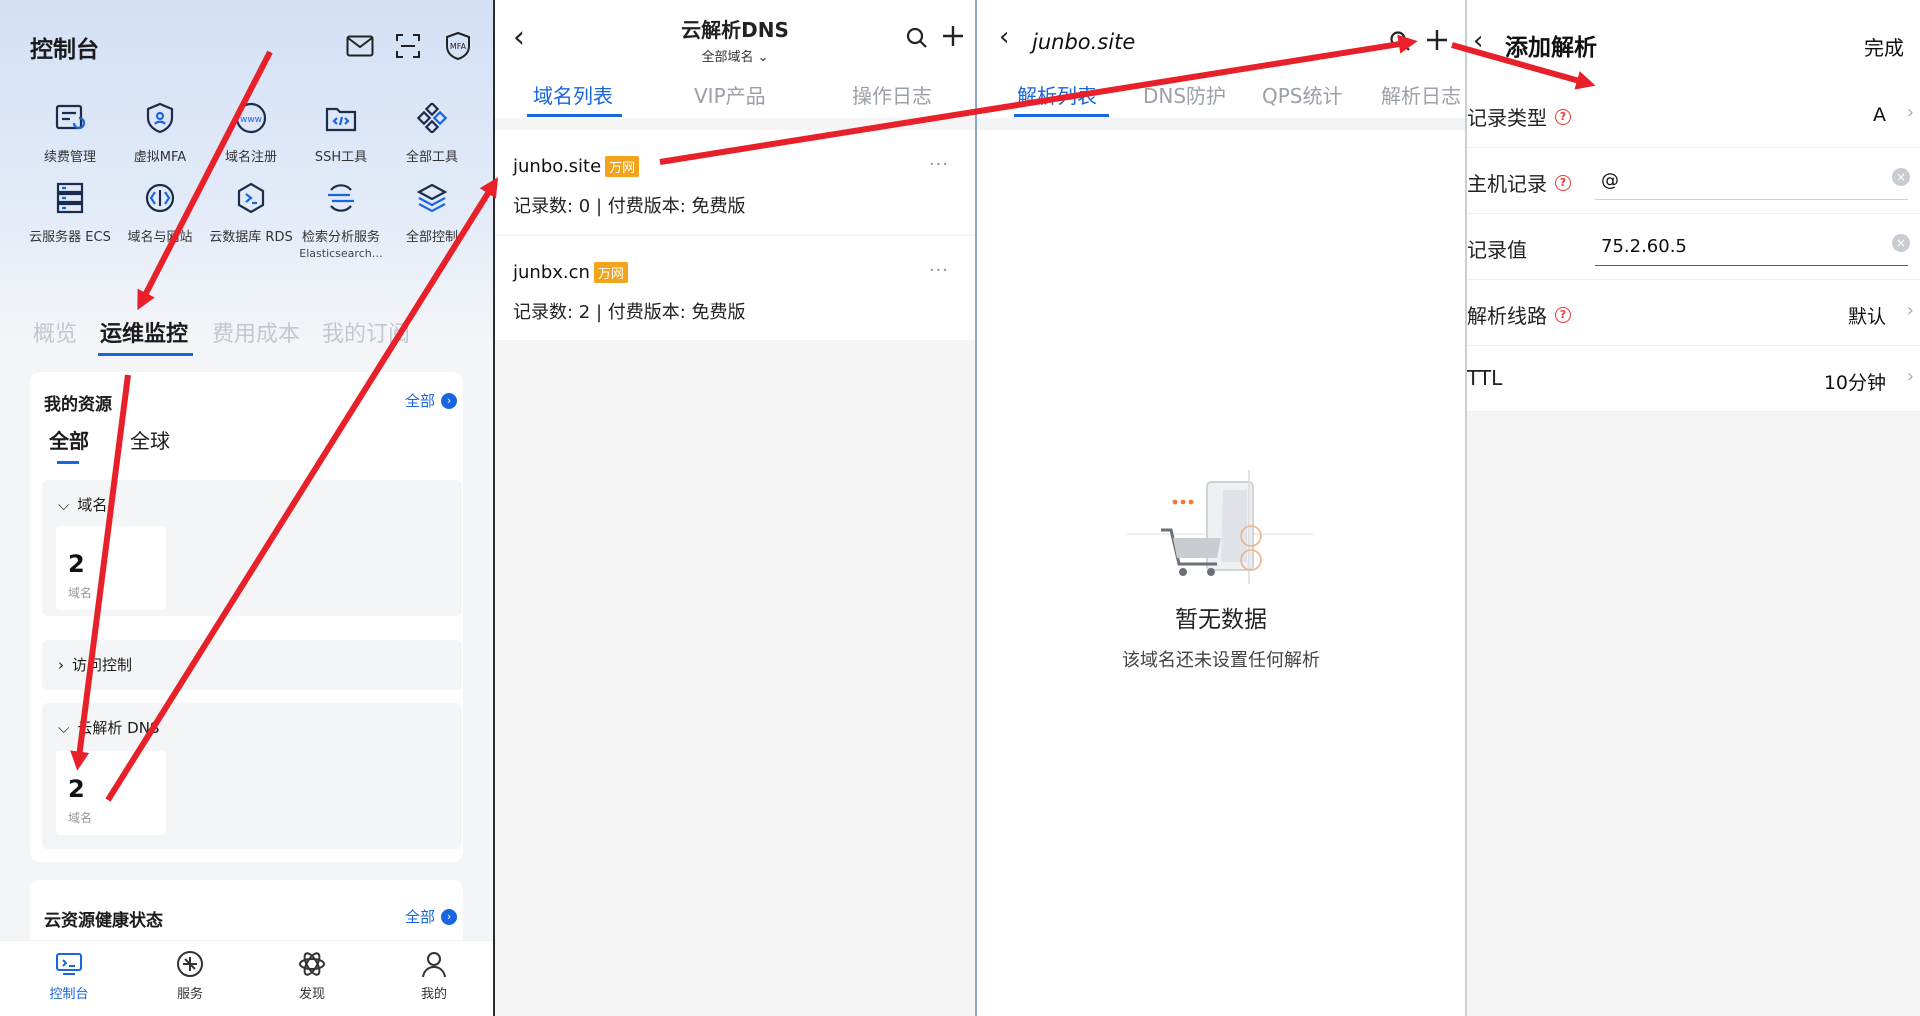 Image resolution: width=1920 pixels, height=1016 pixels. I want to click on empty-title: 暂无数据, so click(1221, 620).